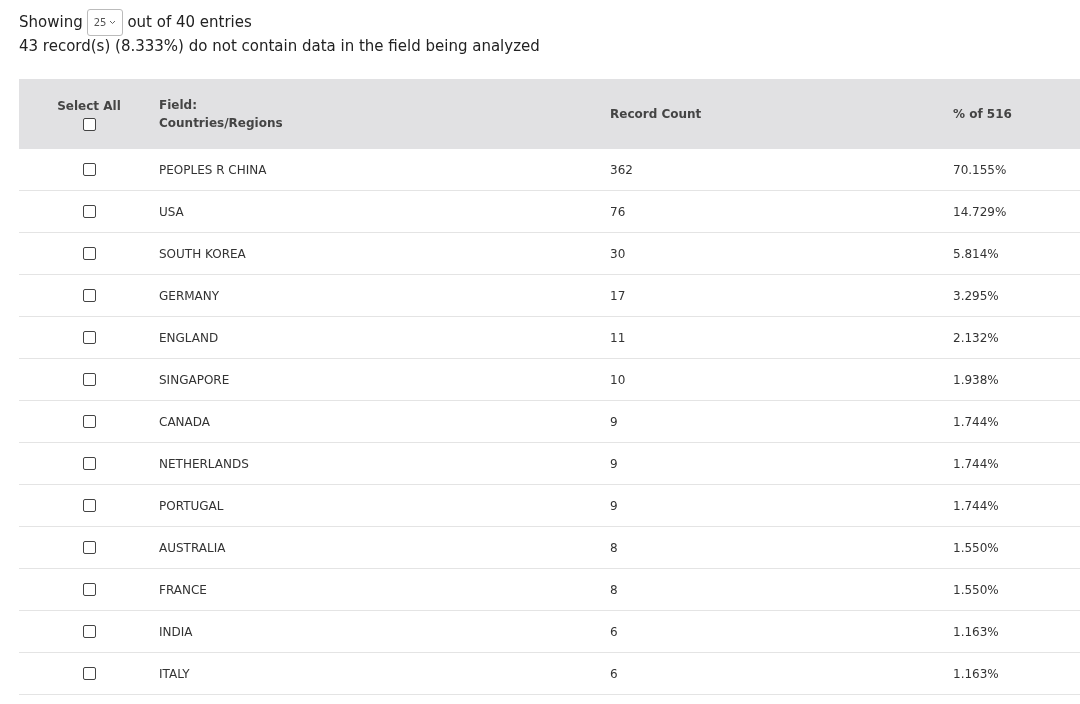 The height and width of the screenshot is (704, 1080). Describe the element at coordinates (89, 106) in the screenshot. I see `select-all-label: Select All` at that location.